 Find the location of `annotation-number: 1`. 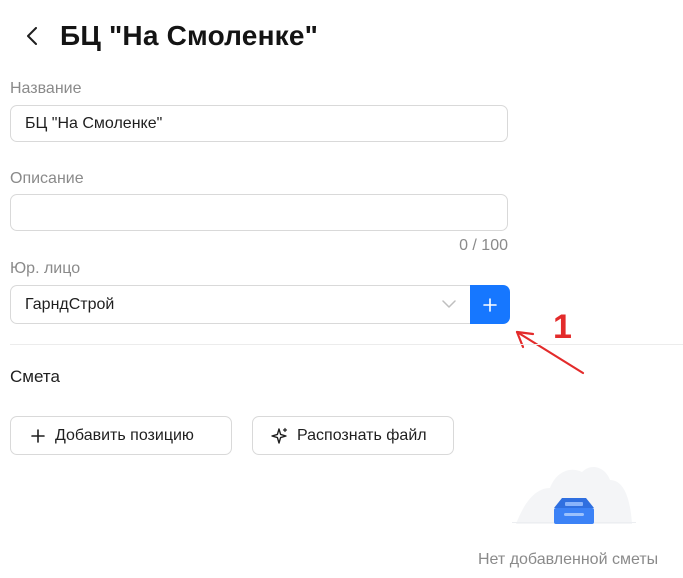

annotation-number: 1 is located at coordinates (562, 327).